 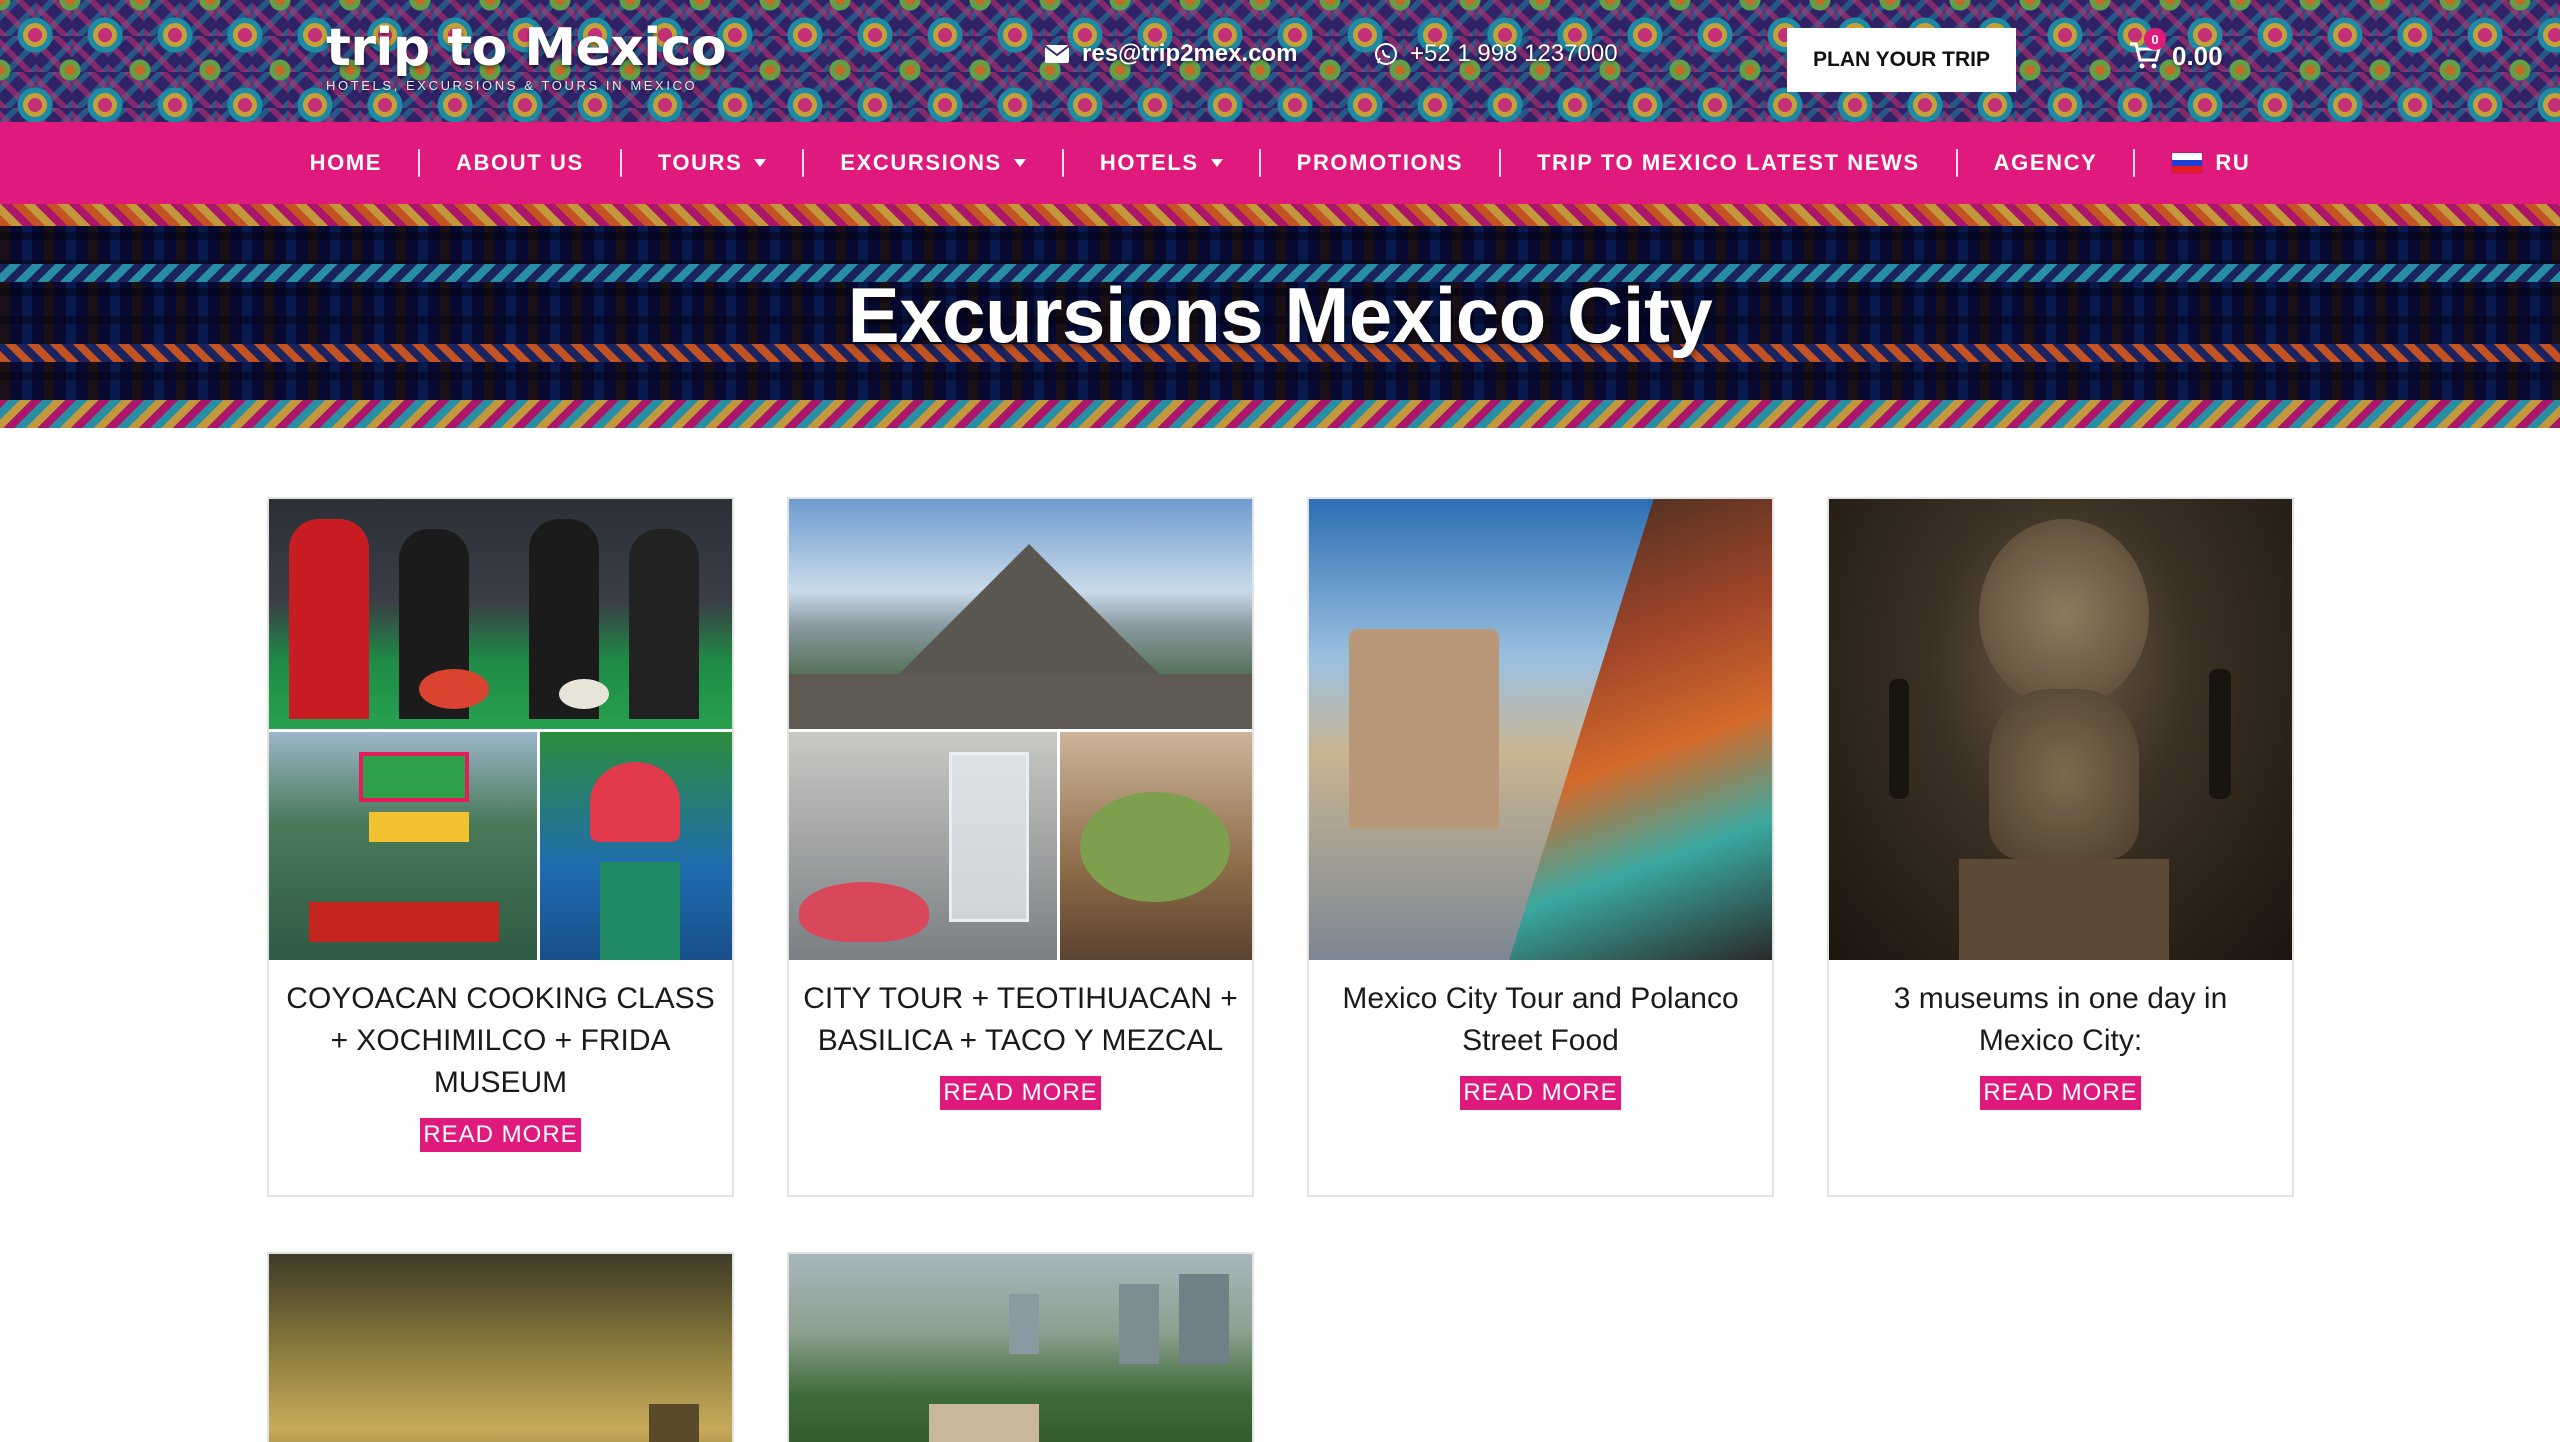 I want to click on nav-tours-label: TOURS, so click(x=700, y=162).